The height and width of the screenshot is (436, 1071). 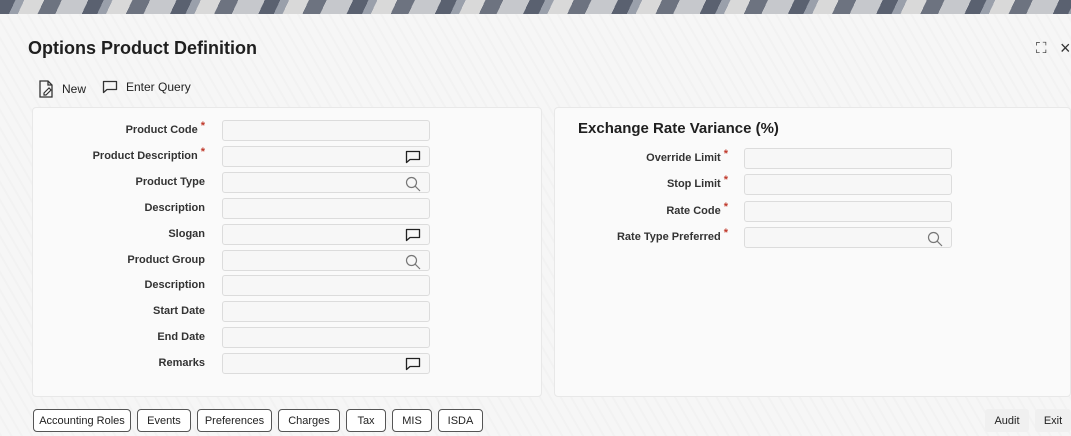 What do you see at coordinates (326, 156) in the screenshot?
I see `product-description-input` at bounding box center [326, 156].